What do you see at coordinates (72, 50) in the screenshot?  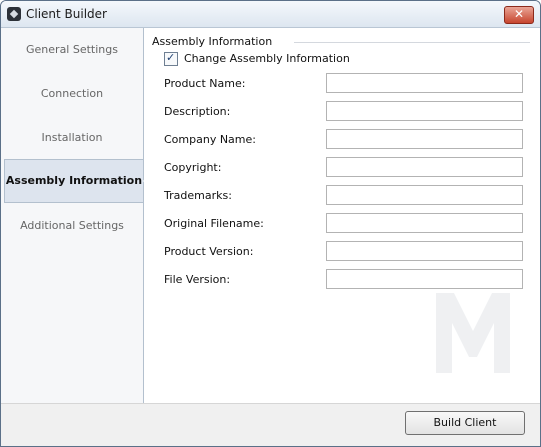 I see `sidebar-item-general-settings: General Settings` at bounding box center [72, 50].